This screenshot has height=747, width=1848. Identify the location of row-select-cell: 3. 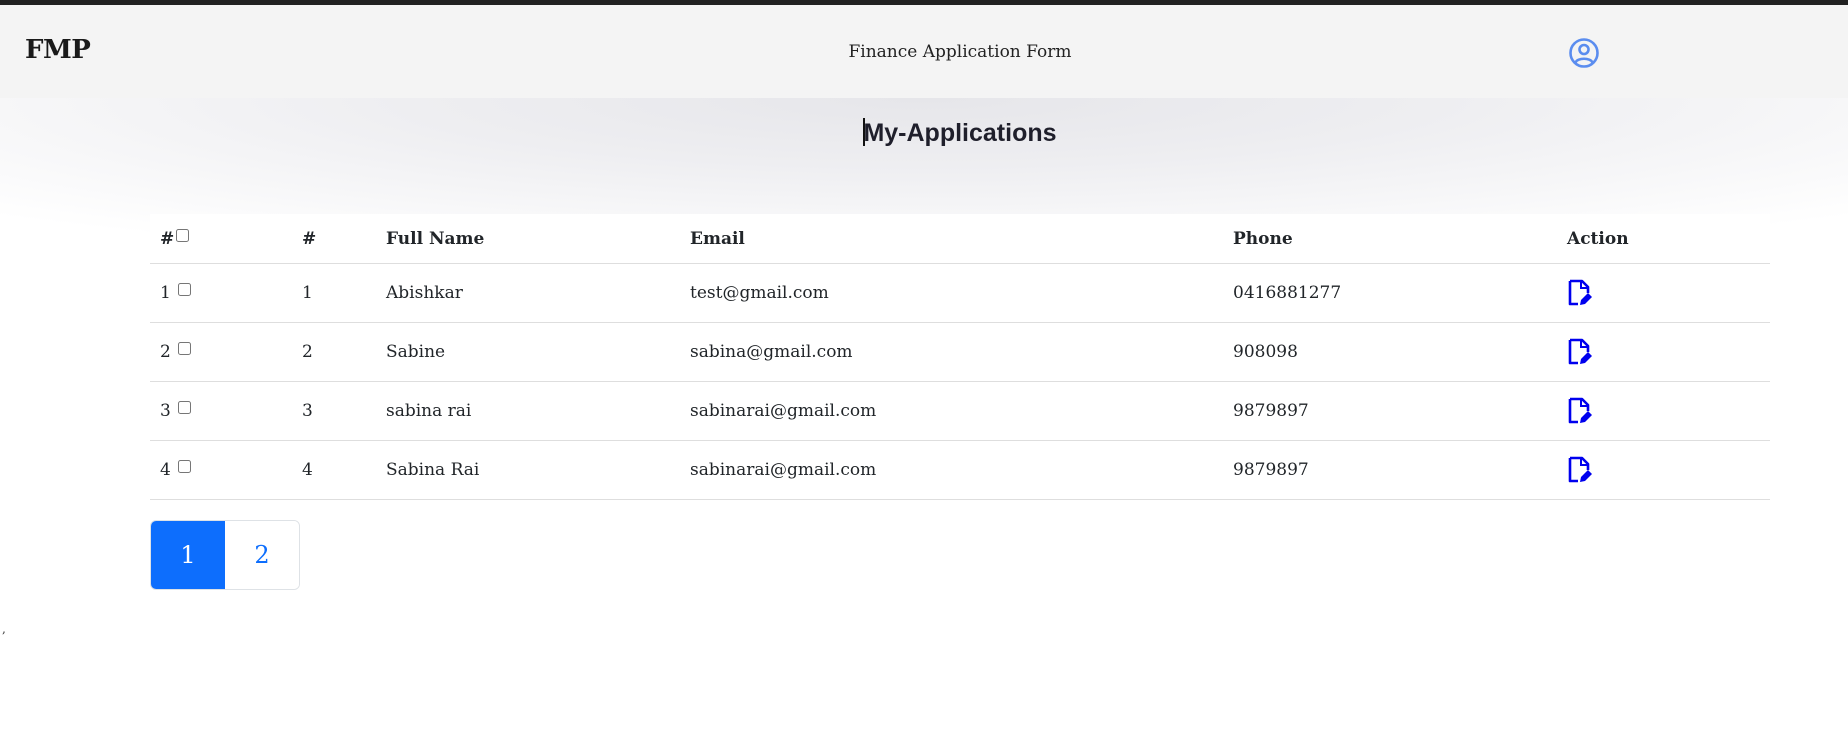
(221, 411).